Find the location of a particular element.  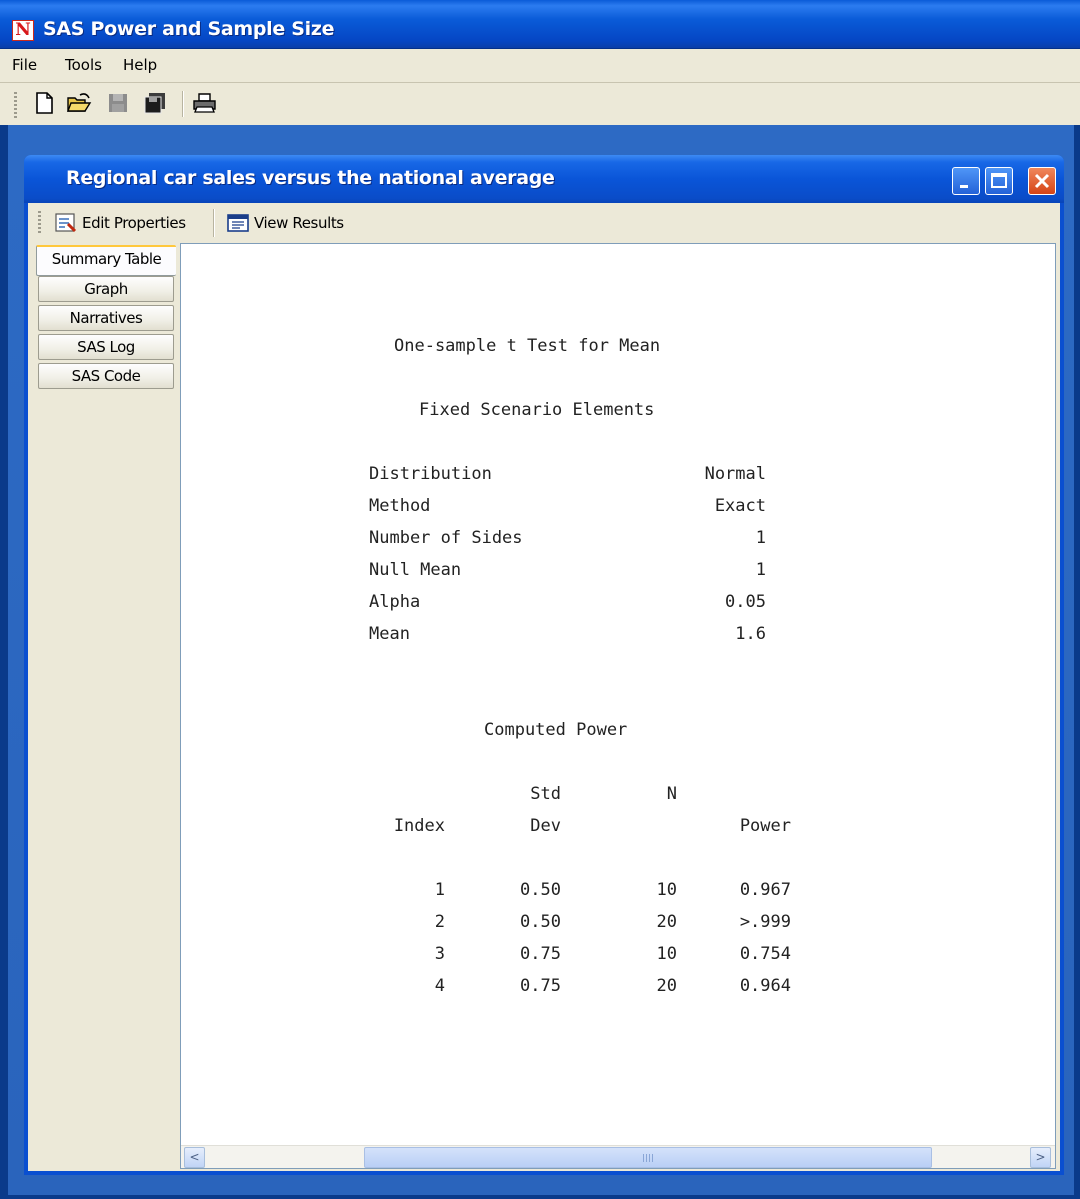

fixed-label: Alpha is located at coordinates (395, 602).